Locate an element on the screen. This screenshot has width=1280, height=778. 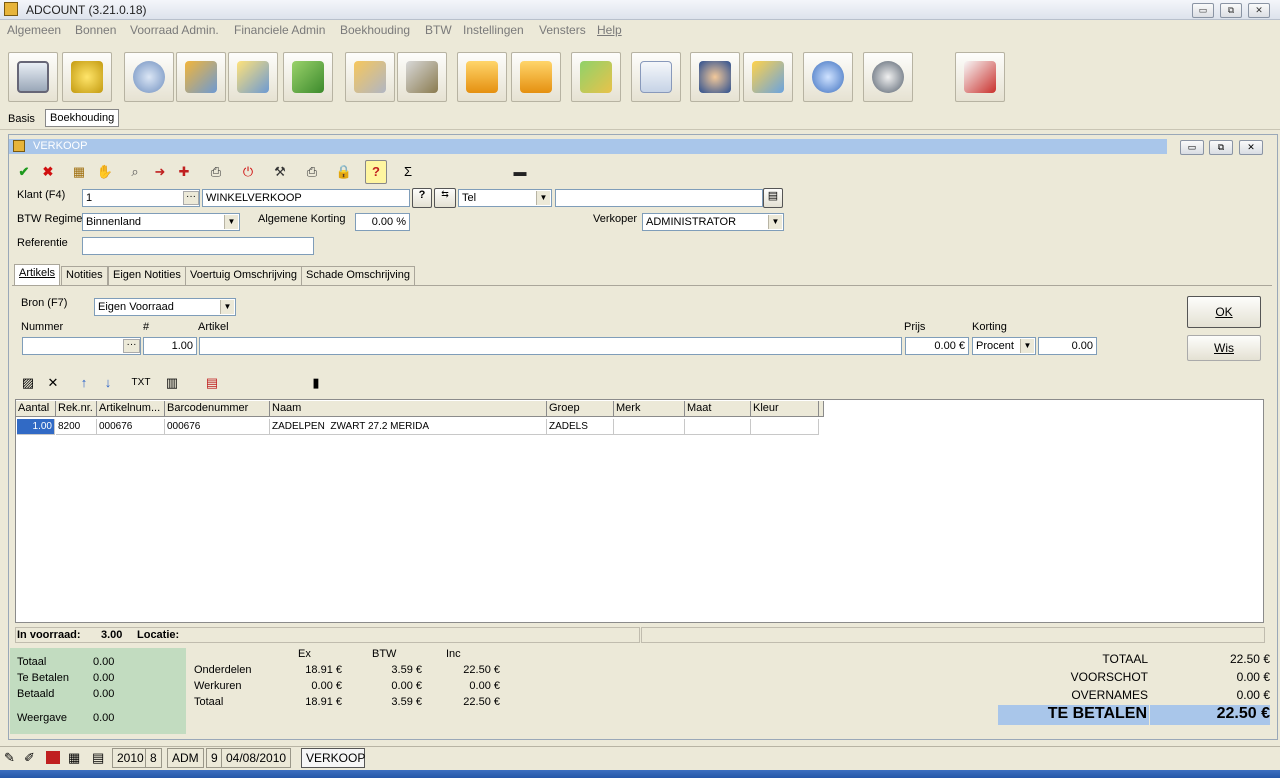
coins-icon is located at coordinates (87, 77).